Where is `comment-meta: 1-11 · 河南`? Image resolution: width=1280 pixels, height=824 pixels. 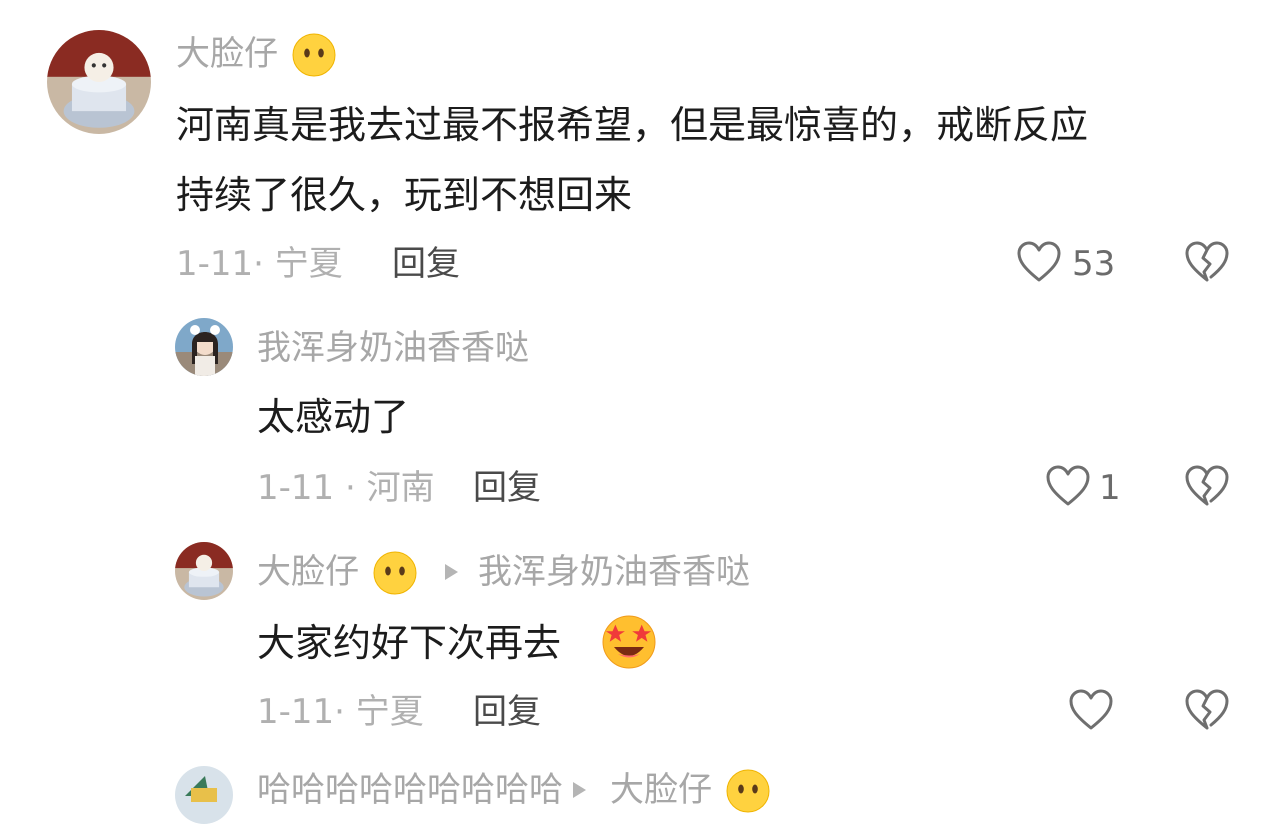
comment-meta: 1-11 · 河南 is located at coordinates (346, 488).